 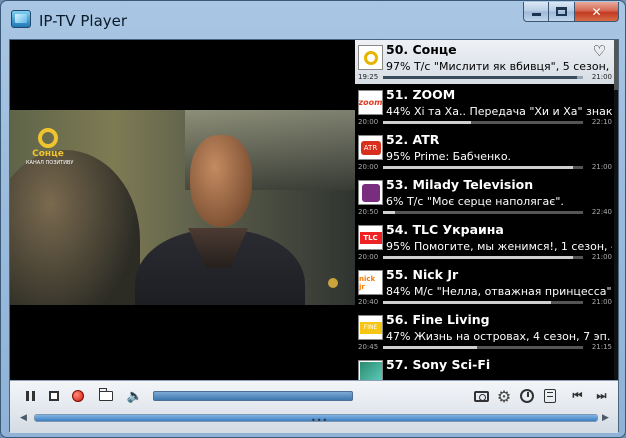 What do you see at coordinates (368, 302) in the screenshot?
I see `program-start-time: 20:40` at bounding box center [368, 302].